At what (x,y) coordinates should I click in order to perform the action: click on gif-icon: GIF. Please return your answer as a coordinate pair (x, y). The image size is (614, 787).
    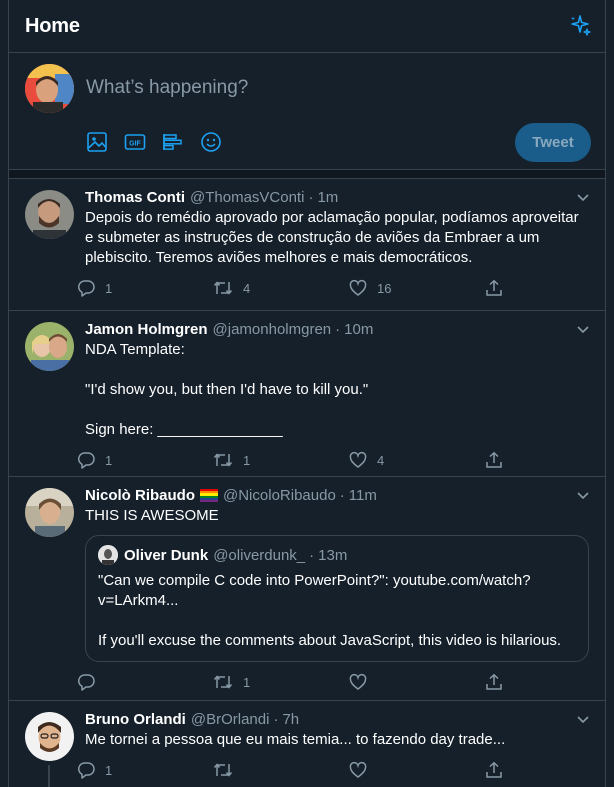
    Looking at the image, I should click on (135, 142).